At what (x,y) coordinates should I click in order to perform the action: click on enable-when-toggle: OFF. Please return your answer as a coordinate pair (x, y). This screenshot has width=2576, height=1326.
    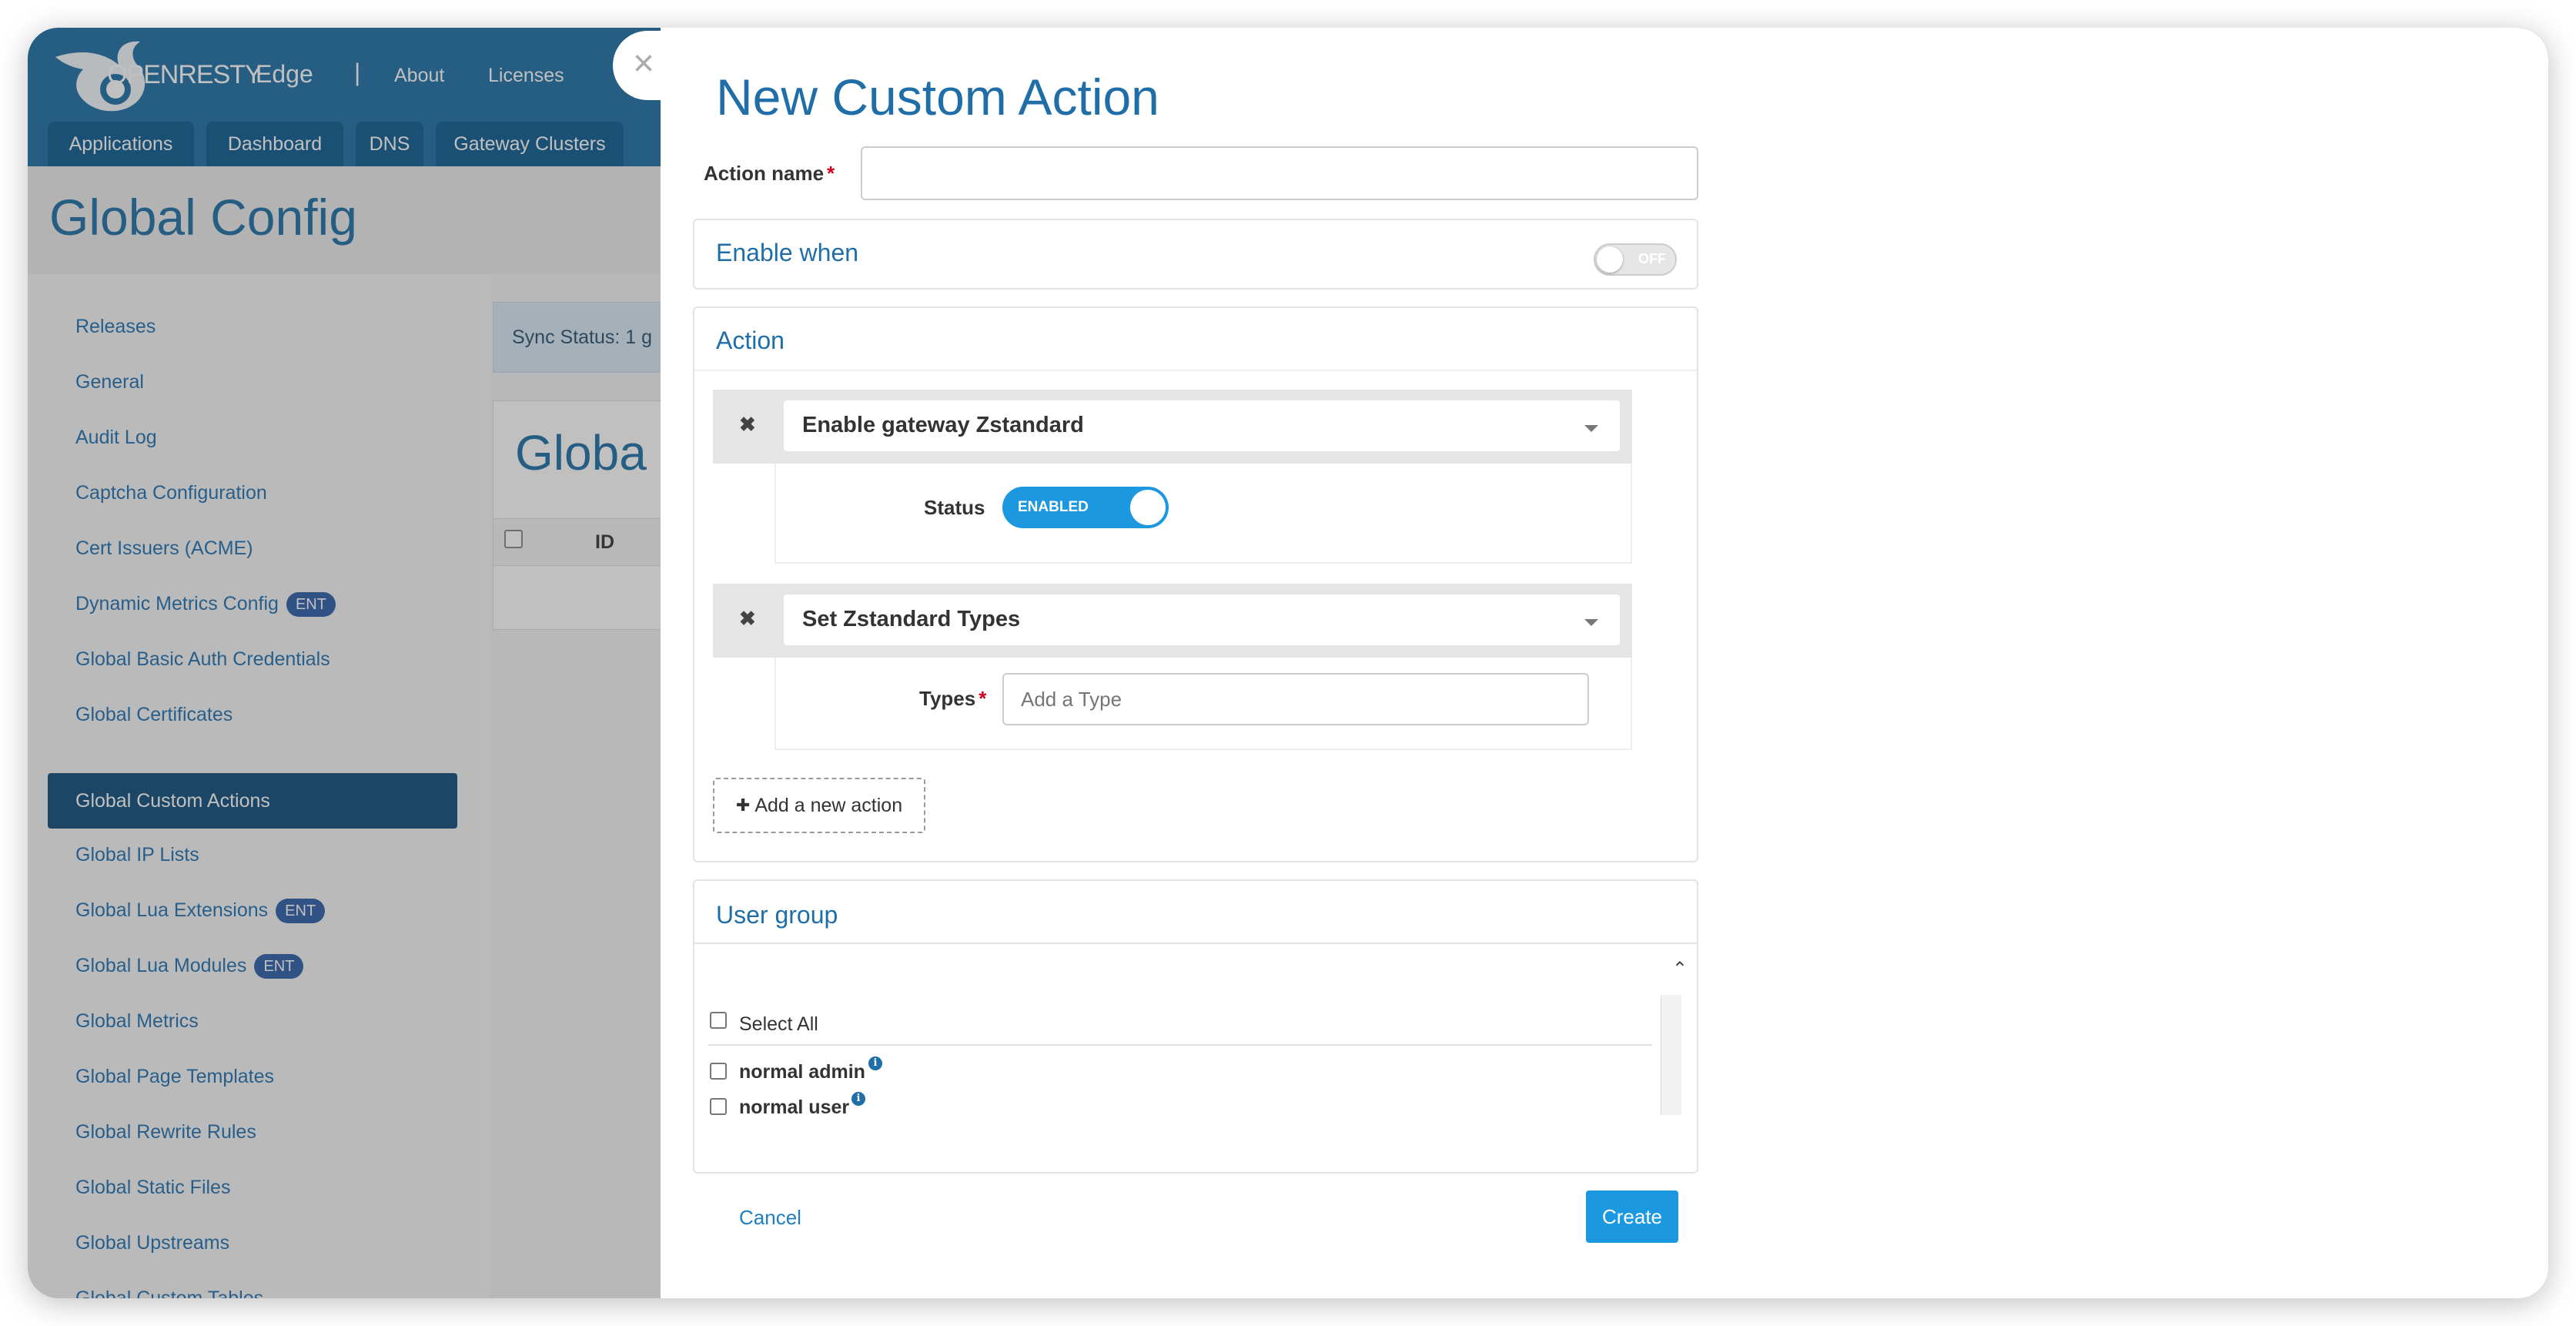
    Looking at the image, I should click on (1636, 259).